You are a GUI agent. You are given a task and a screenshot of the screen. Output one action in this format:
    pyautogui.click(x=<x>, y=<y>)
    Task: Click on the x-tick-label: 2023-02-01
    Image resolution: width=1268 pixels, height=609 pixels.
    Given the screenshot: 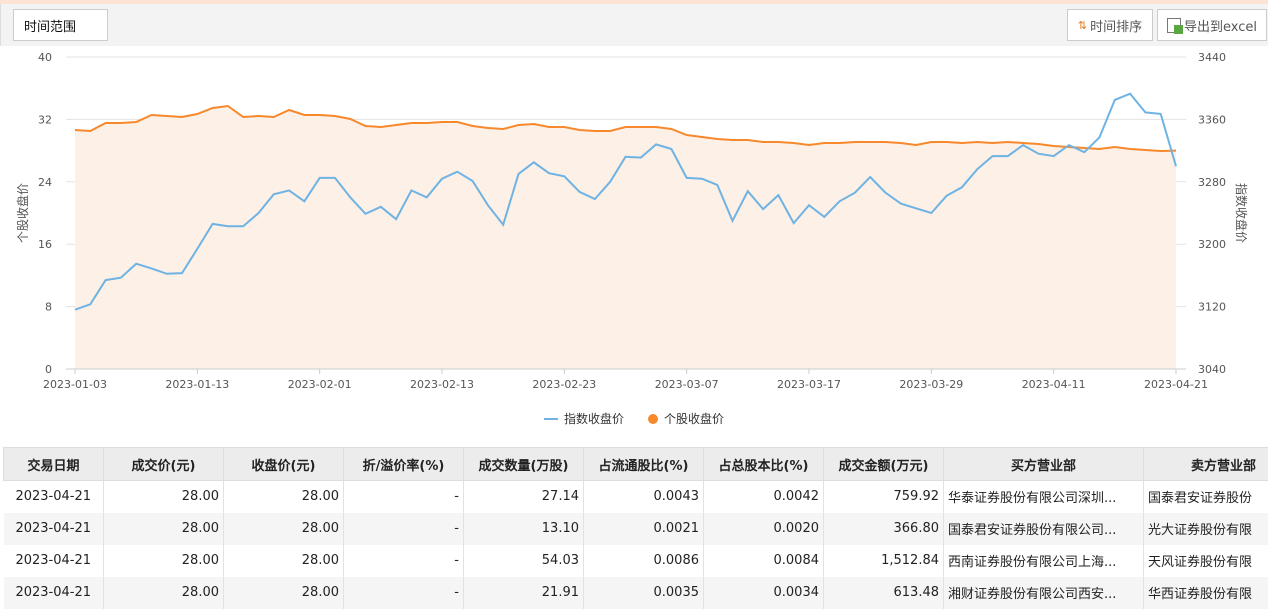 What is the action you would take?
    pyautogui.click(x=320, y=384)
    